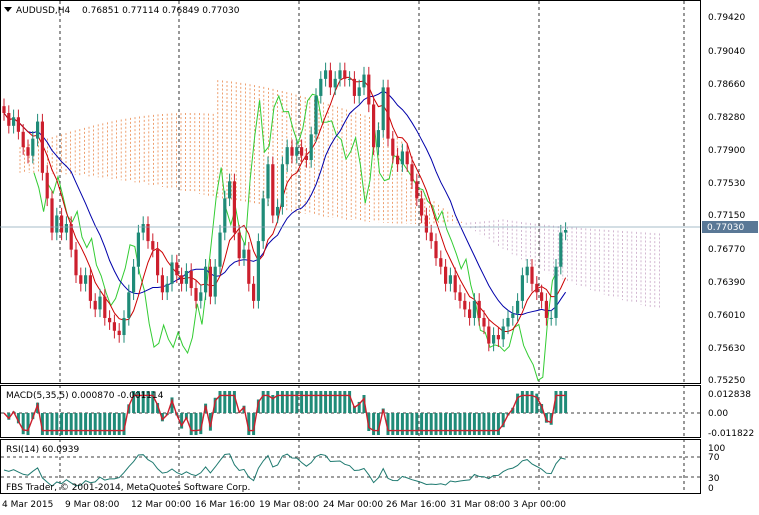 The image size is (759, 515). What do you see at coordinates (718, 414) in the screenshot?
I see `macd-tick: 0.00` at bounding box center [718, 414].